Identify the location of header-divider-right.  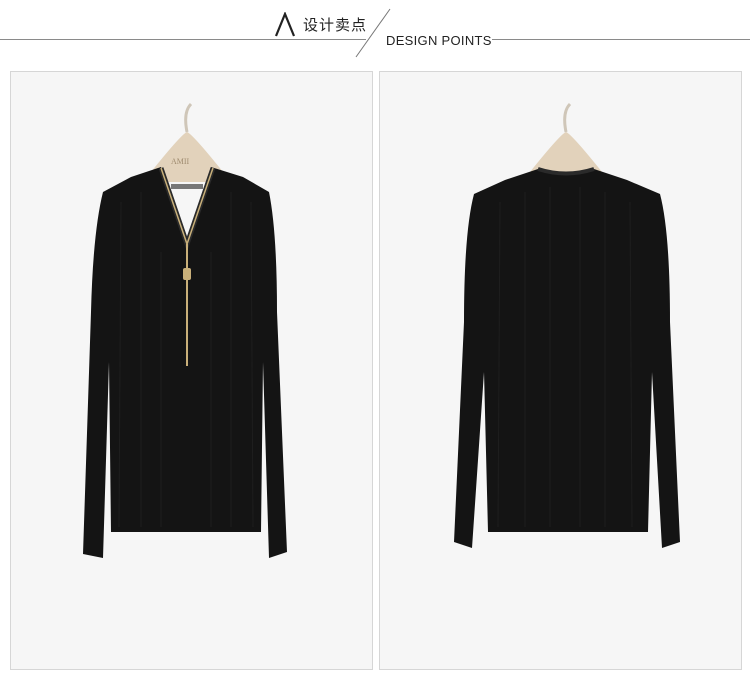
(621, 39).